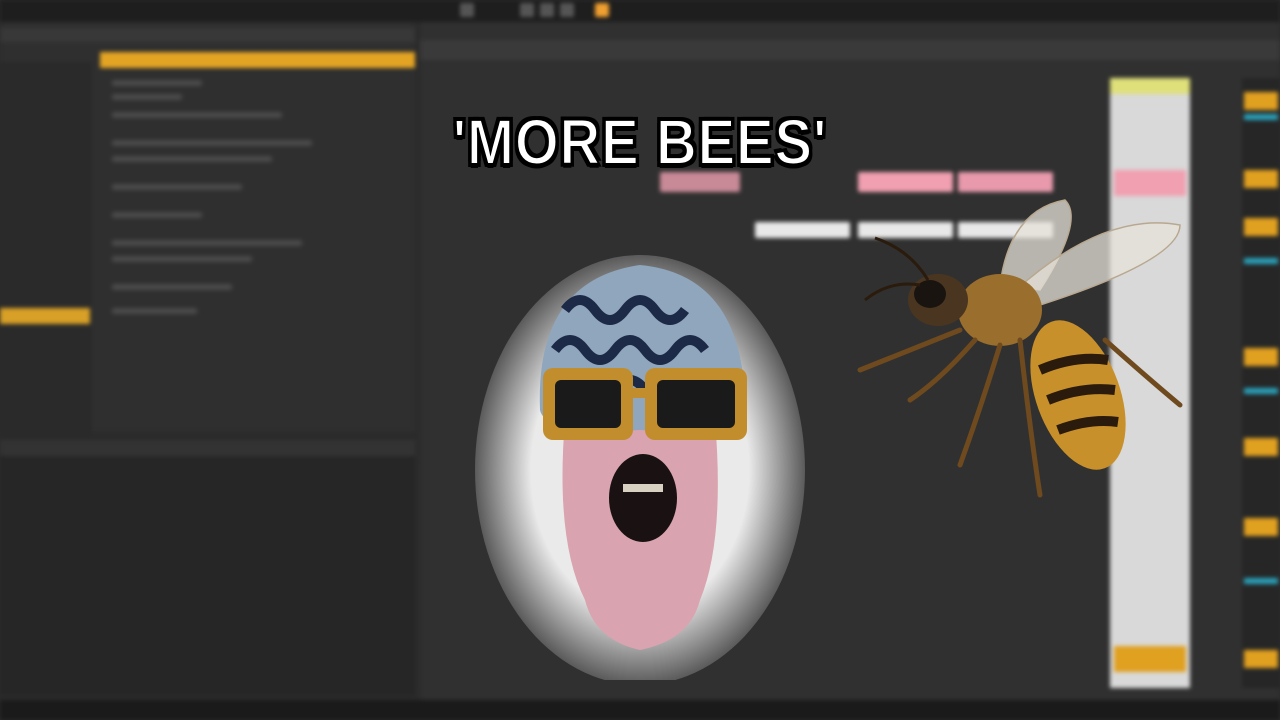 This screenshot has height=720, width=1280. Describe the element at coordinates (207, 448) in the screenshot. I see `detail-view-header` at that location.